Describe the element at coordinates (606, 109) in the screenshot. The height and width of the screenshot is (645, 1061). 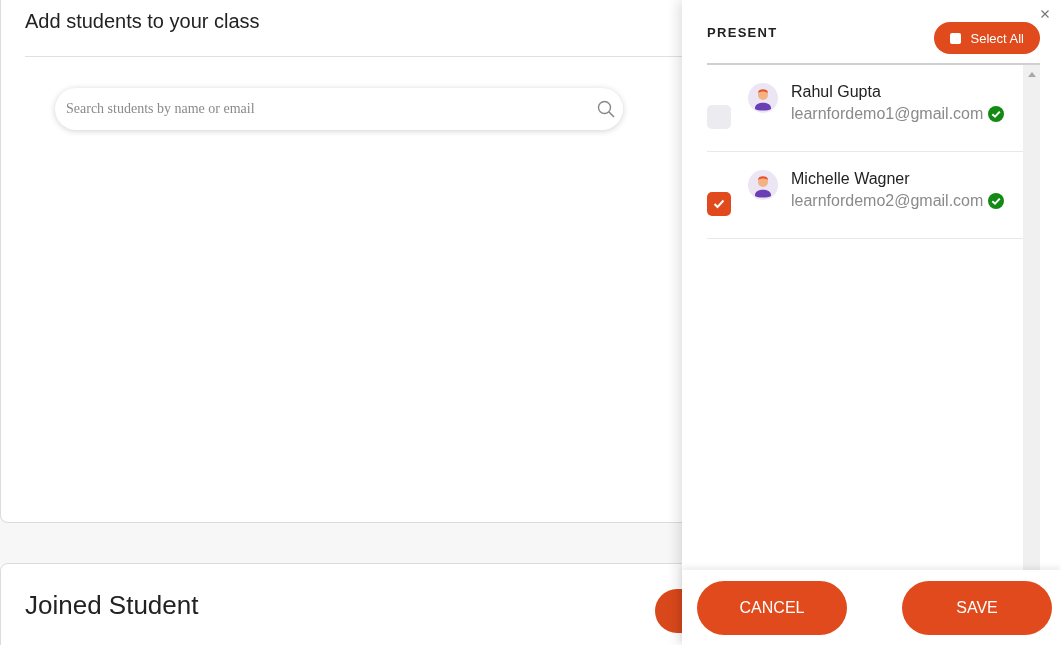
I see `search-icon` at that location.